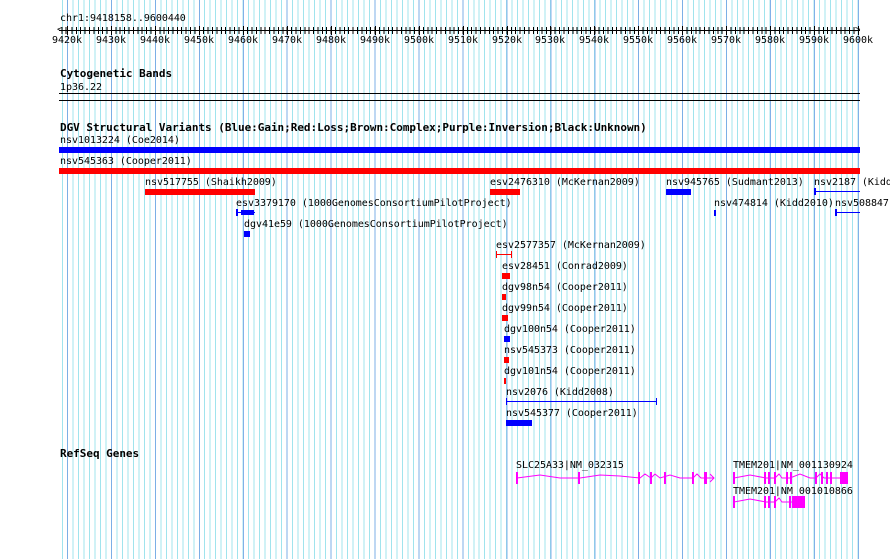 The image size is (890, 559). What do you see at coordinates (790, 478) in the screenshot?
I see `gene-model-tmem201-nm001130924` at bounding box center [790, 478].